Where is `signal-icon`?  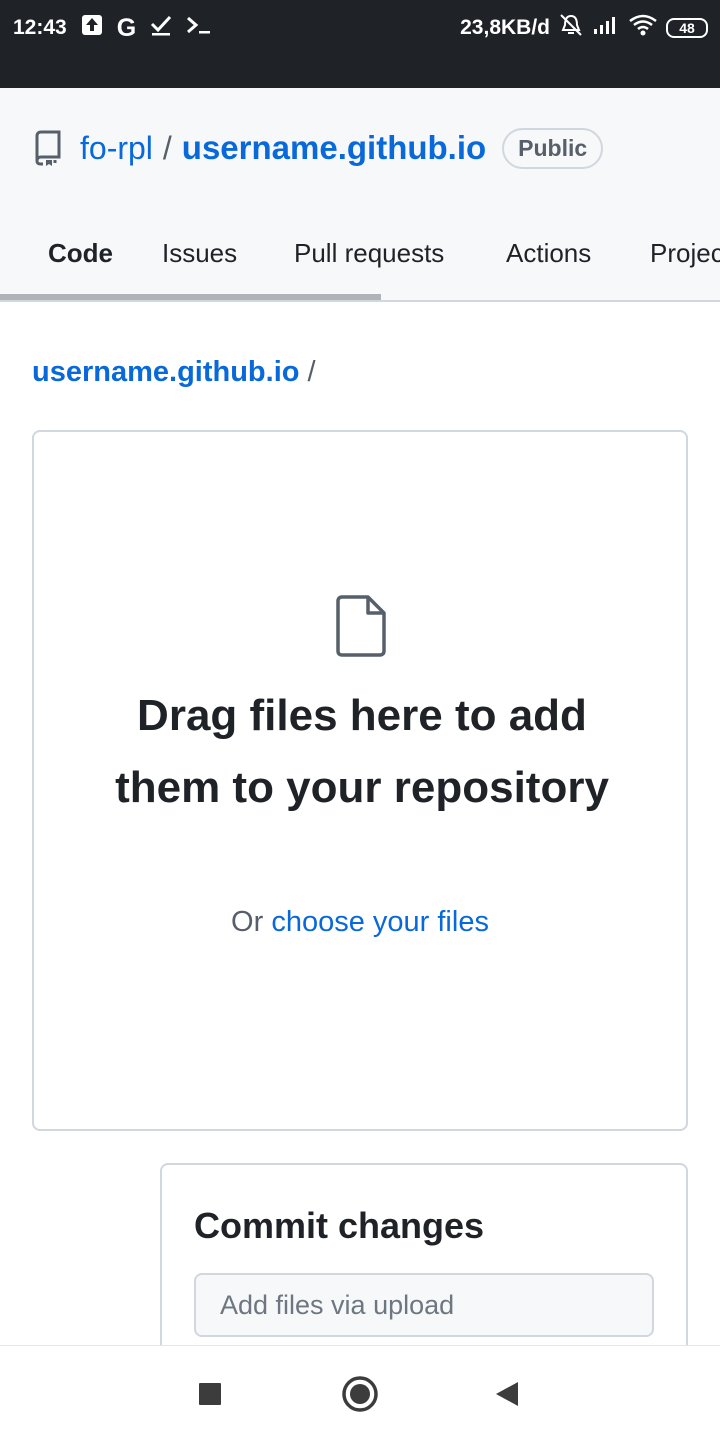
signal-icon is located at coordinates (606, 28).